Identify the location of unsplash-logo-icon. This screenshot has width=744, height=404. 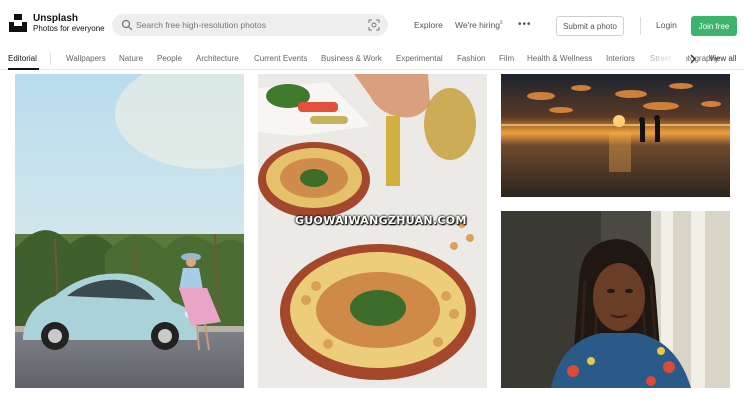
(18, 23).